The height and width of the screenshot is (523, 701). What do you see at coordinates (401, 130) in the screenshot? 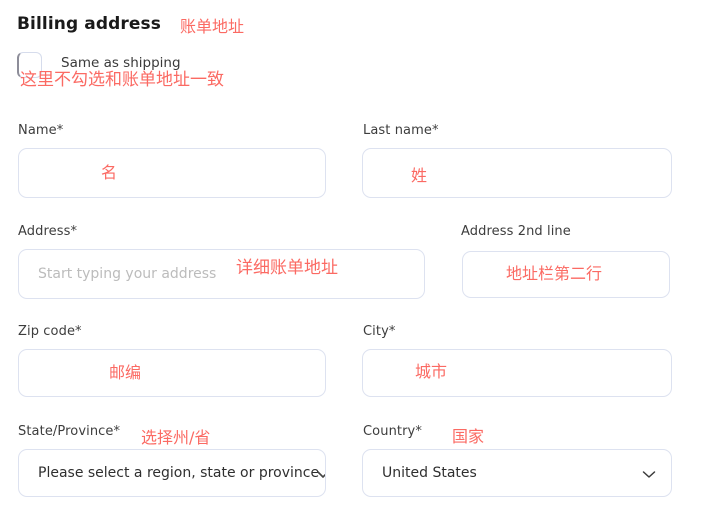
I see `label-last-name: Last name*` at bounding box center [401, 130].